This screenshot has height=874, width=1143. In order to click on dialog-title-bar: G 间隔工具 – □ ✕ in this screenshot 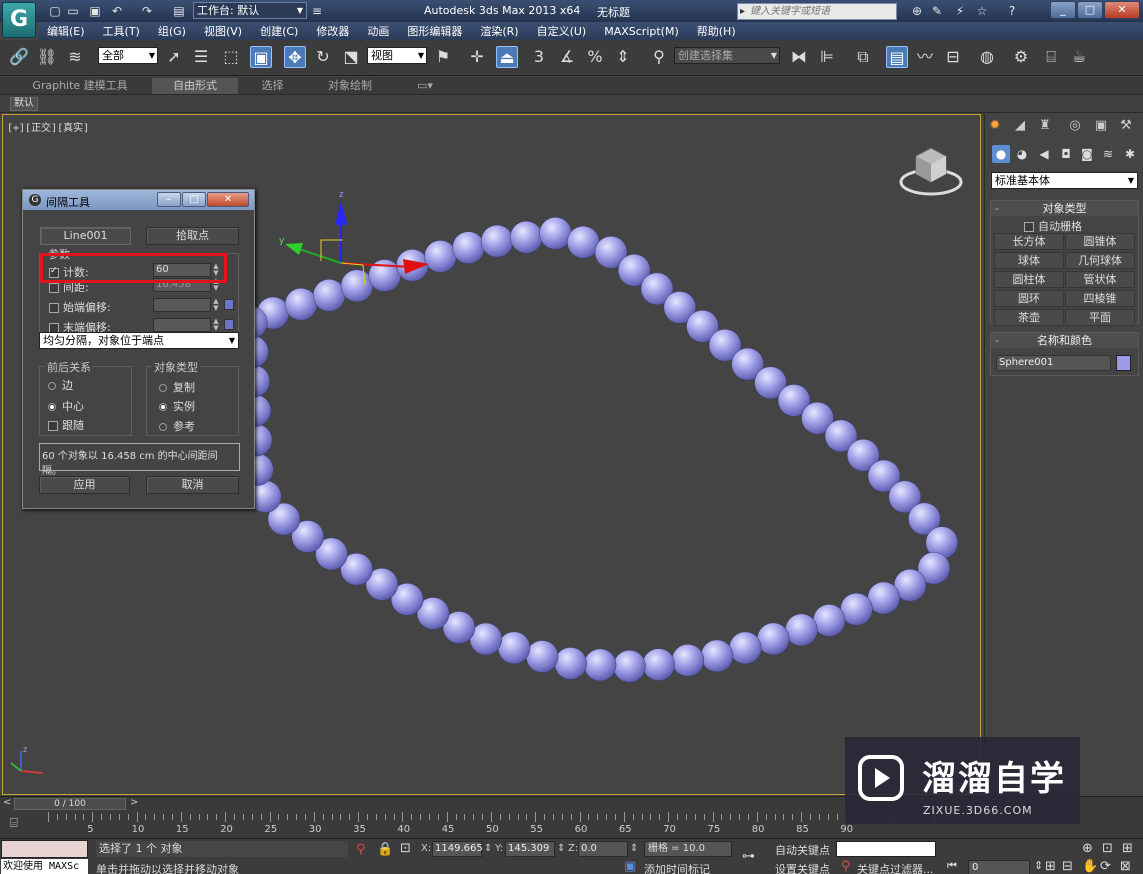, I will do `click(138, 200)`.